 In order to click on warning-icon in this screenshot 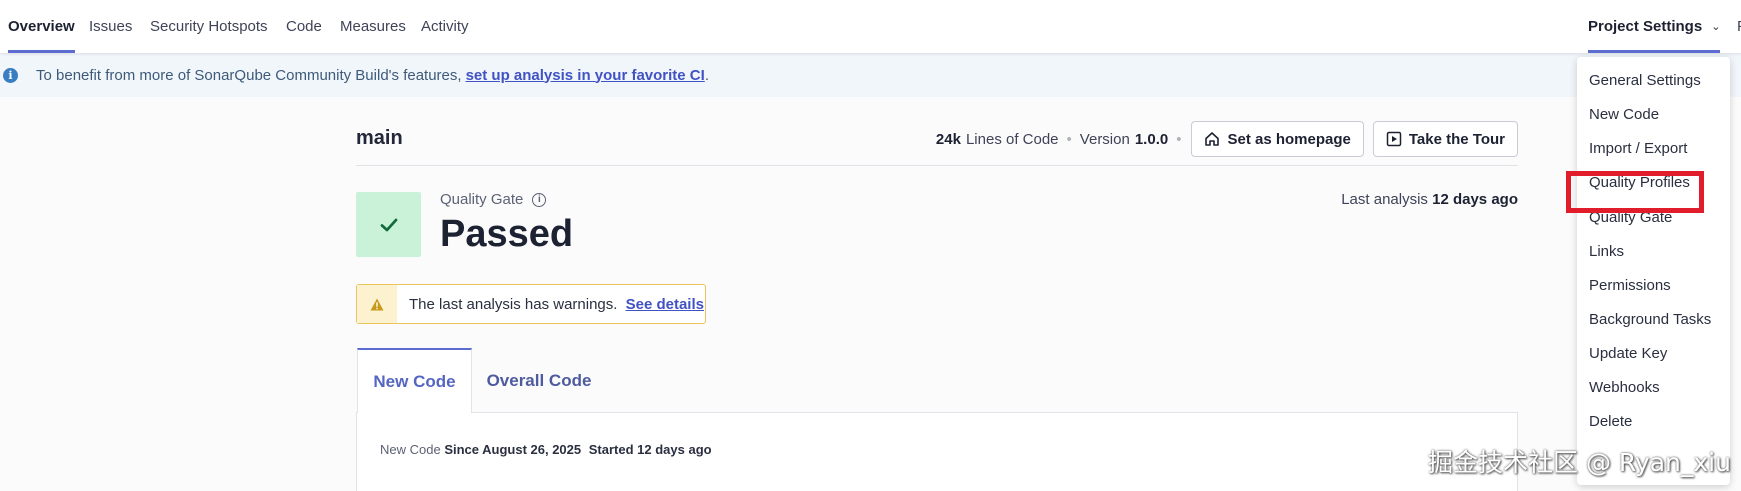, I will do `click(377, 304)`.